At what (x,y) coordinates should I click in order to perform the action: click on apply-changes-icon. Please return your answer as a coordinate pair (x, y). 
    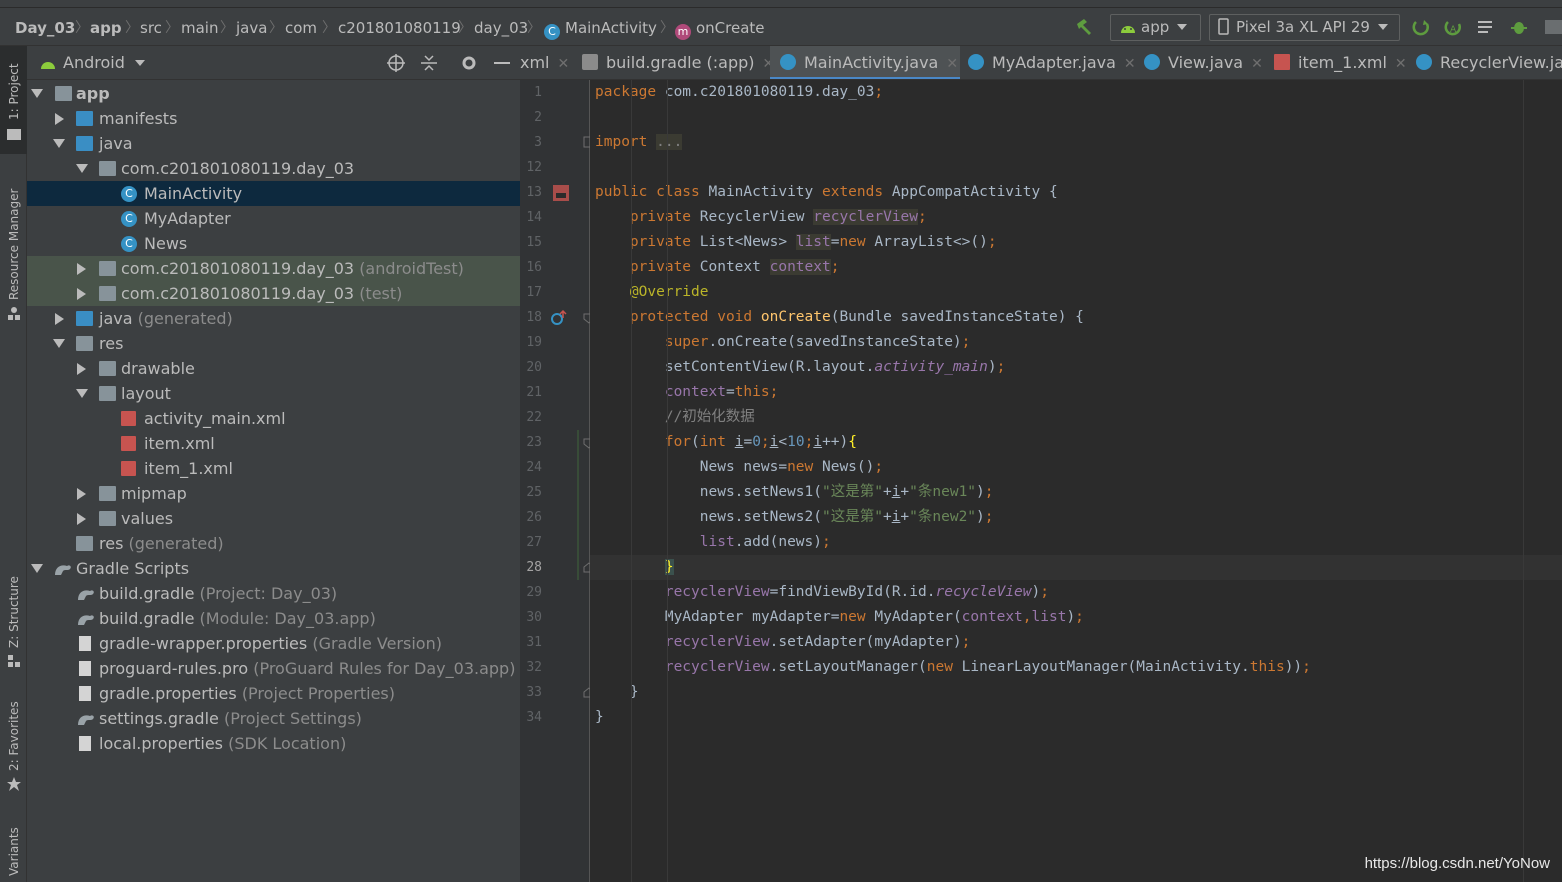
    Looking at the image, I should click on (1421, 27).